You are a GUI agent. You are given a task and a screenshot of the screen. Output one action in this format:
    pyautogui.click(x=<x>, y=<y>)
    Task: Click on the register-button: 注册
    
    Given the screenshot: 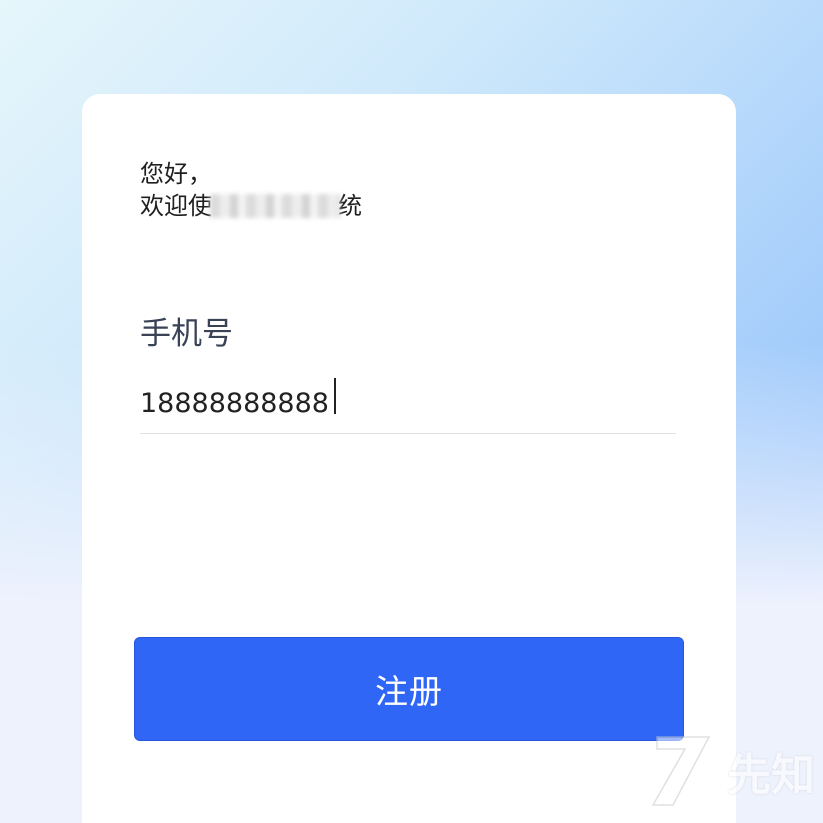 What is the action you would take?
    pyautogui.click(x=409, y=689)
    